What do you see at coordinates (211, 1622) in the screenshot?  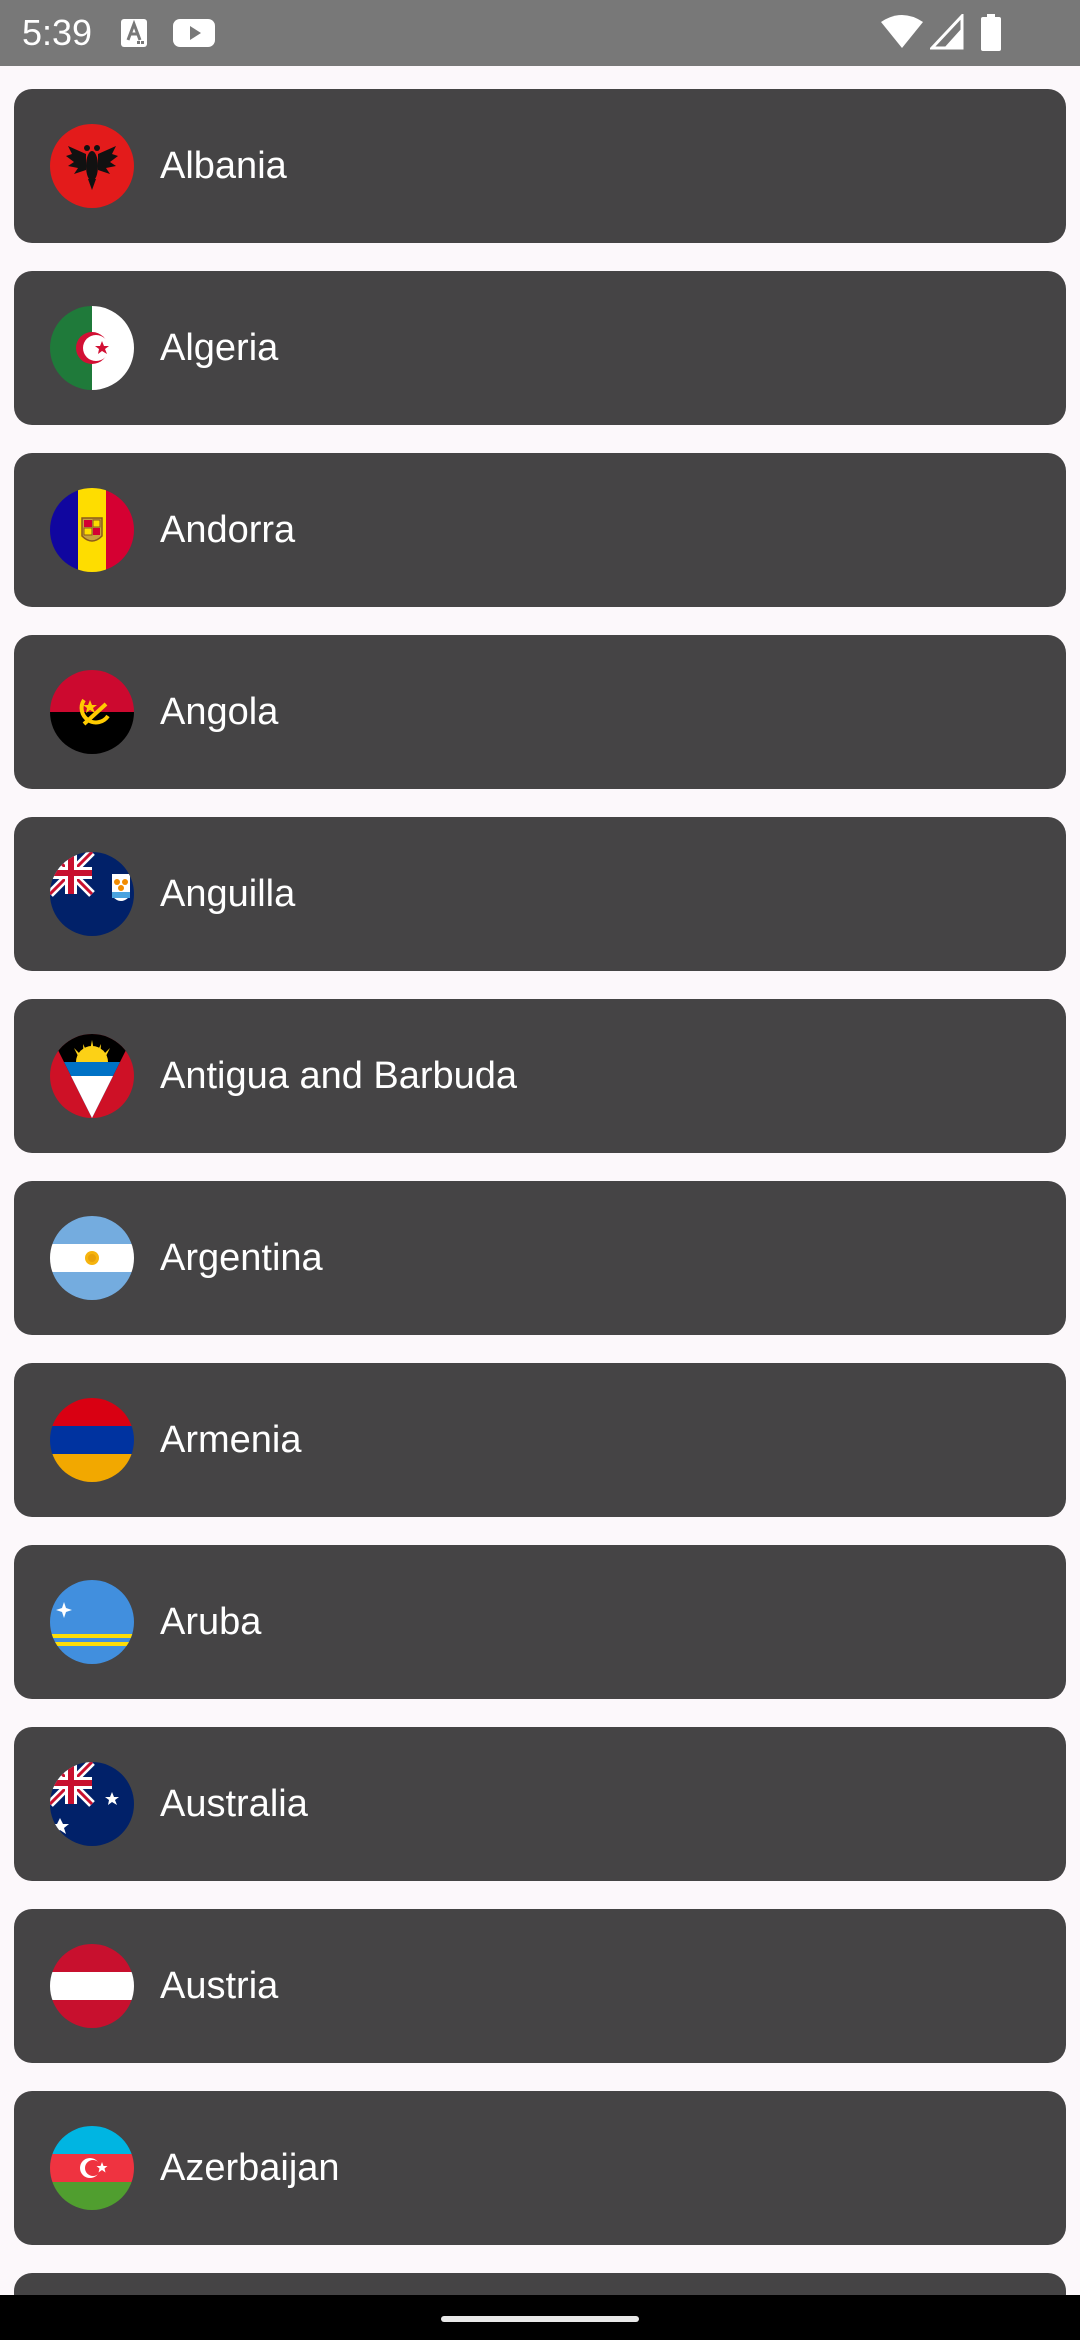 I see `country-name: Aruba` at bounding box center [211, 1622].